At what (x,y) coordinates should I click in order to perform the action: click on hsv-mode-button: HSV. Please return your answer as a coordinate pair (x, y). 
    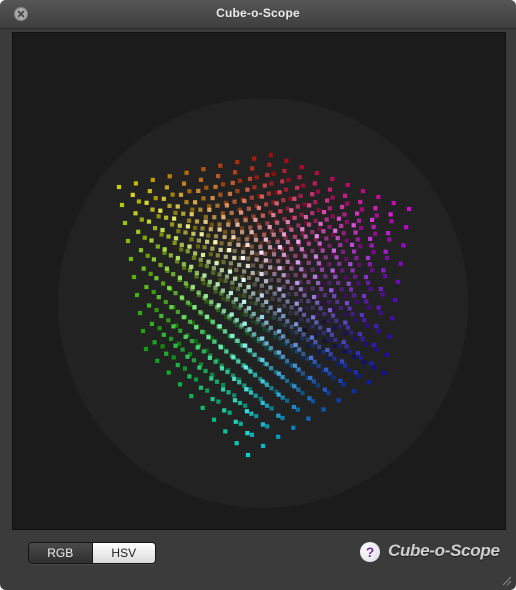
    Looking at the image, I should click on (123, 553).